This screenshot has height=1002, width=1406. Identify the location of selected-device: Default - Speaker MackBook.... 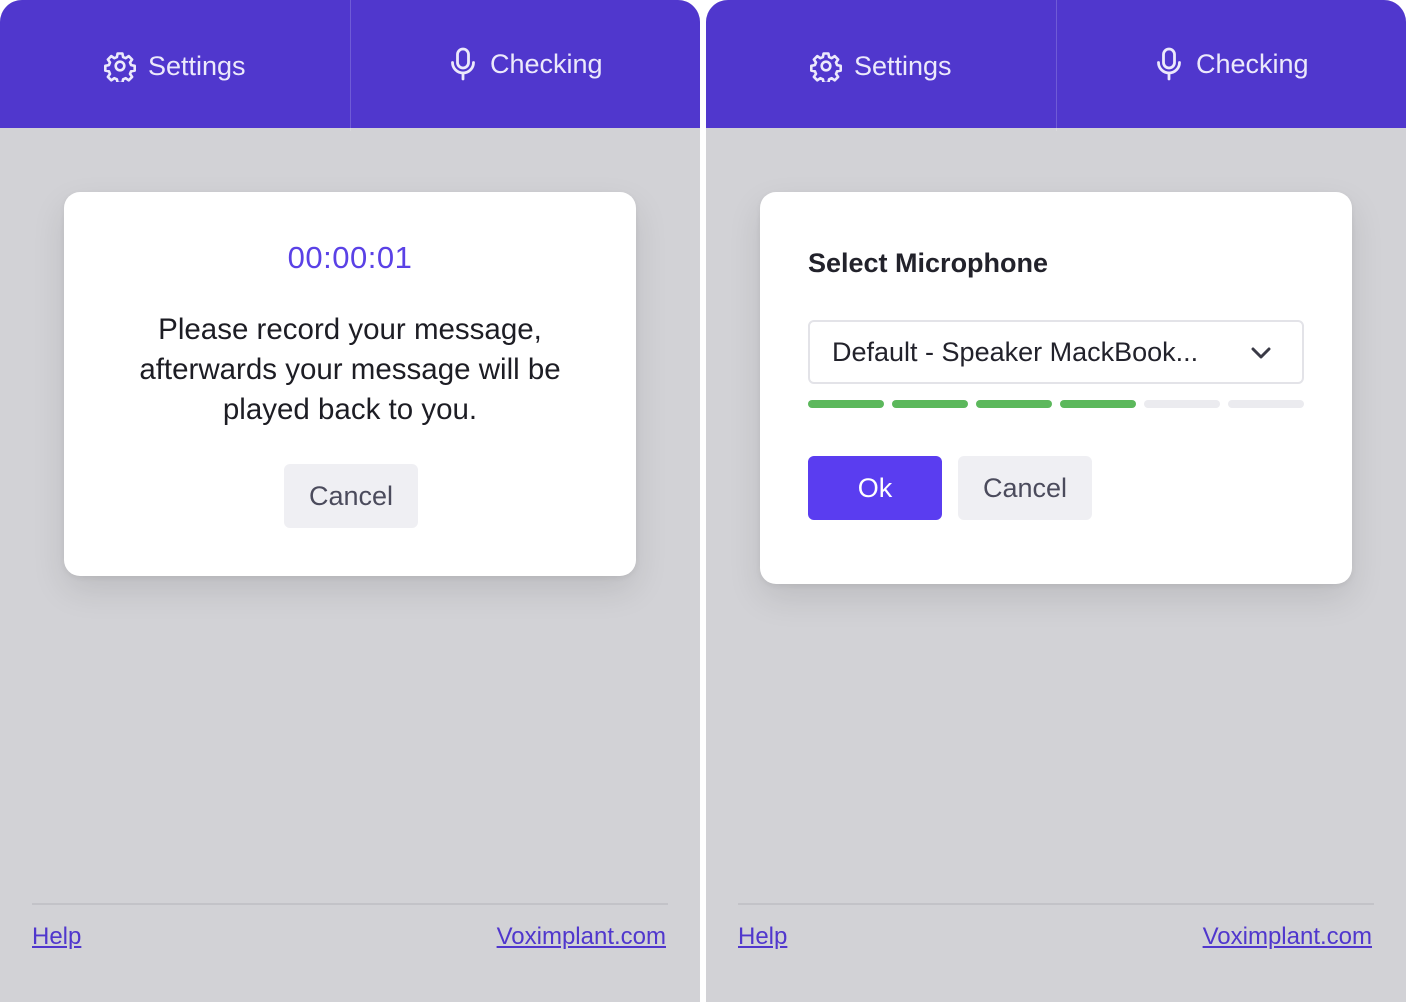
(1015, 351).